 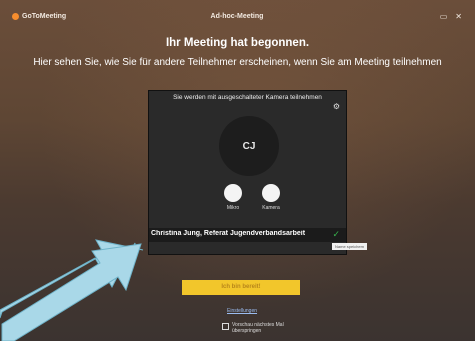 I want to click on annotation-arrow-icon, so click(x=72, y=290).